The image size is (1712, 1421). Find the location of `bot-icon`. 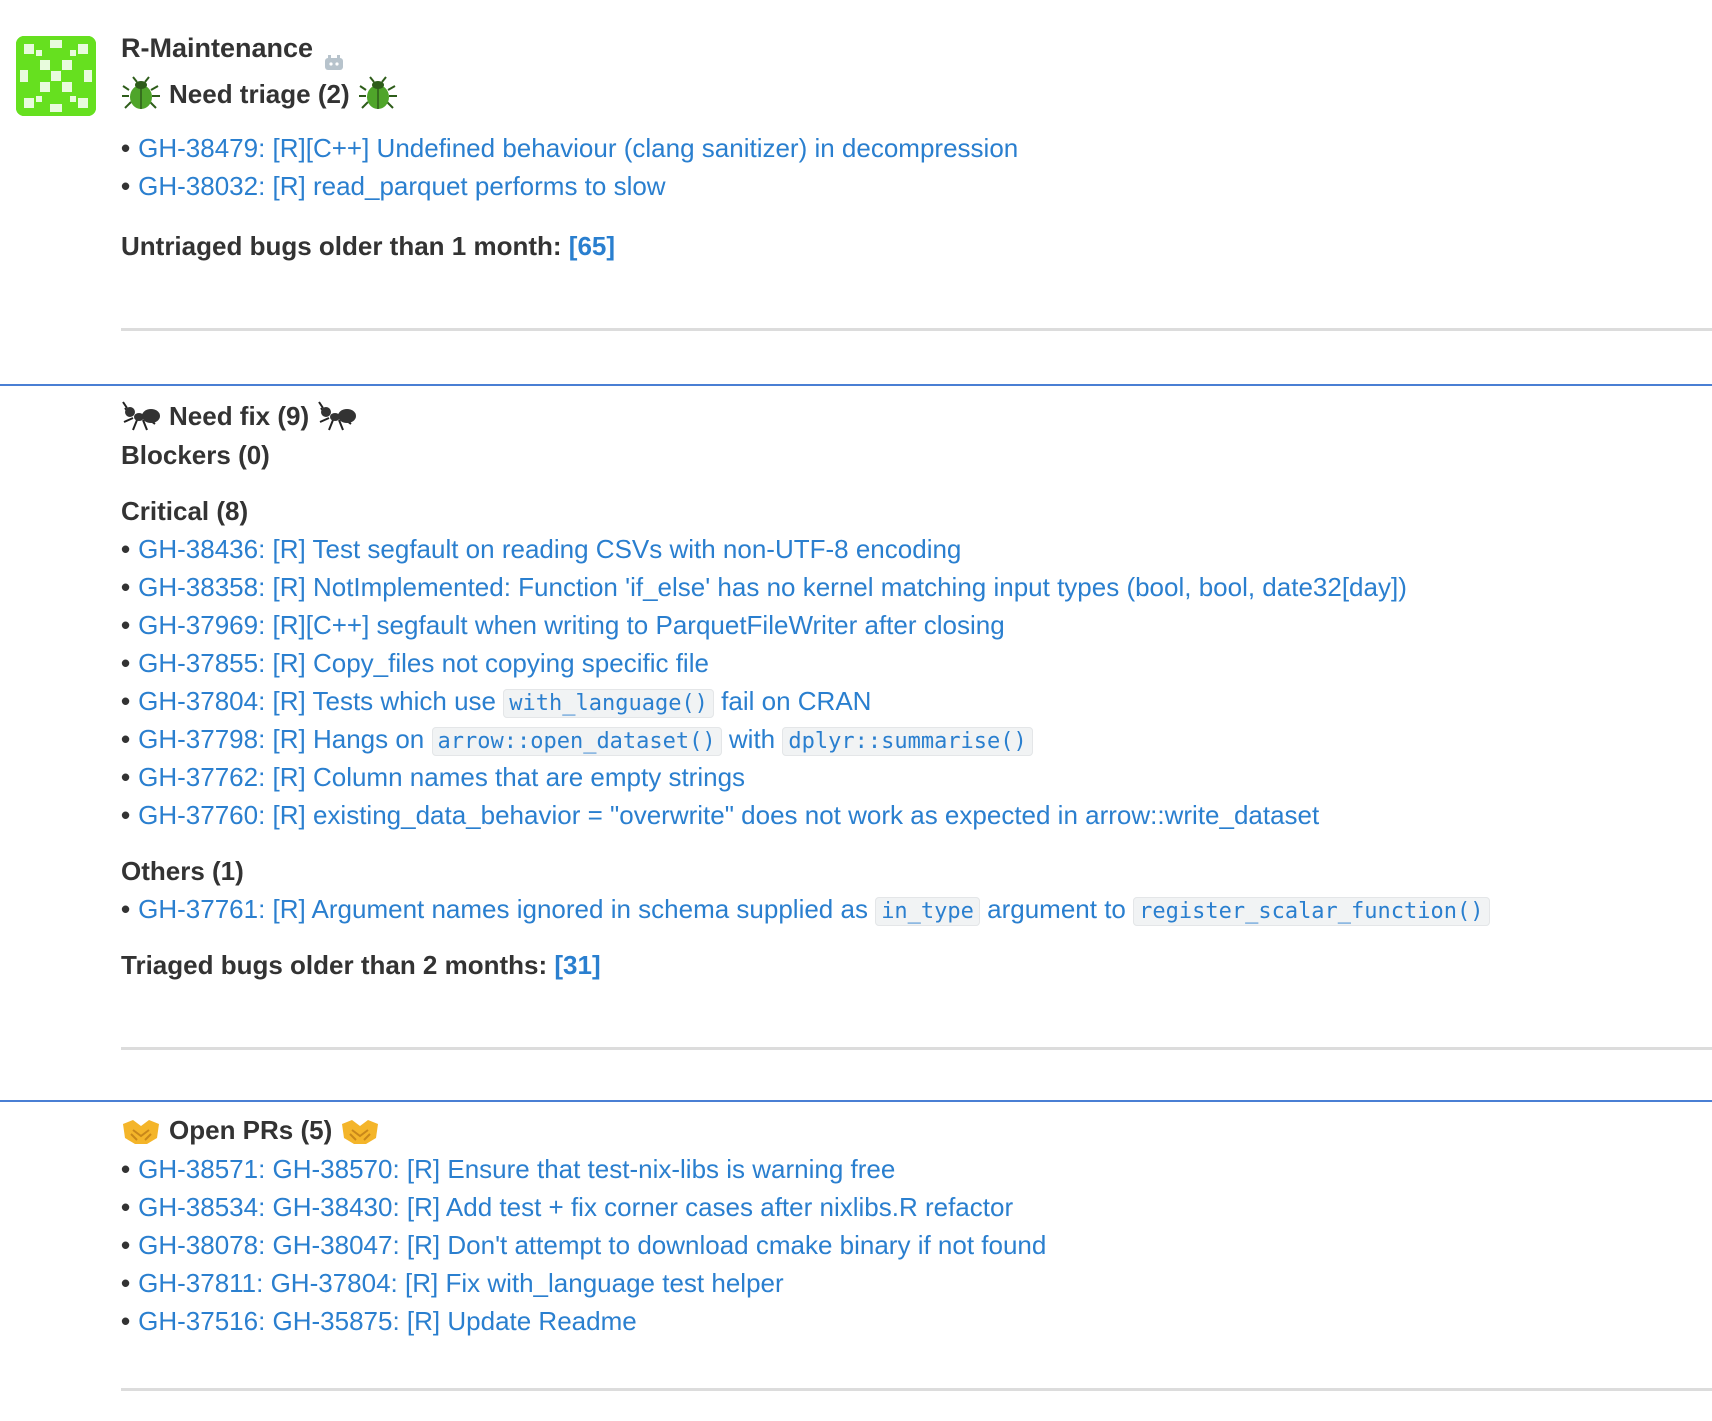

bot-icon is located at coordinates (334, 56).